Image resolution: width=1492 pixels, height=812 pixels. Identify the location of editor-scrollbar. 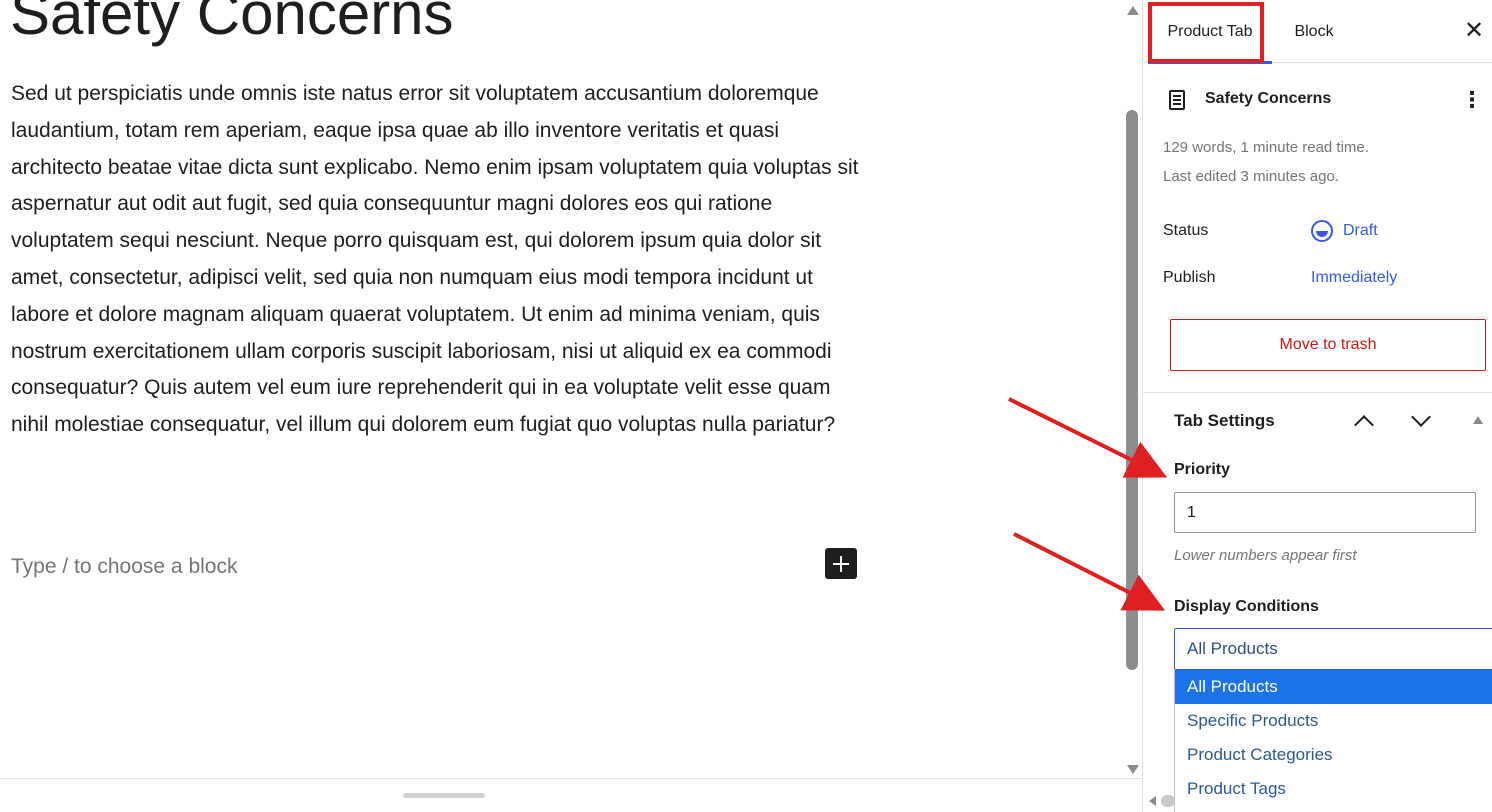
(1132, 389).